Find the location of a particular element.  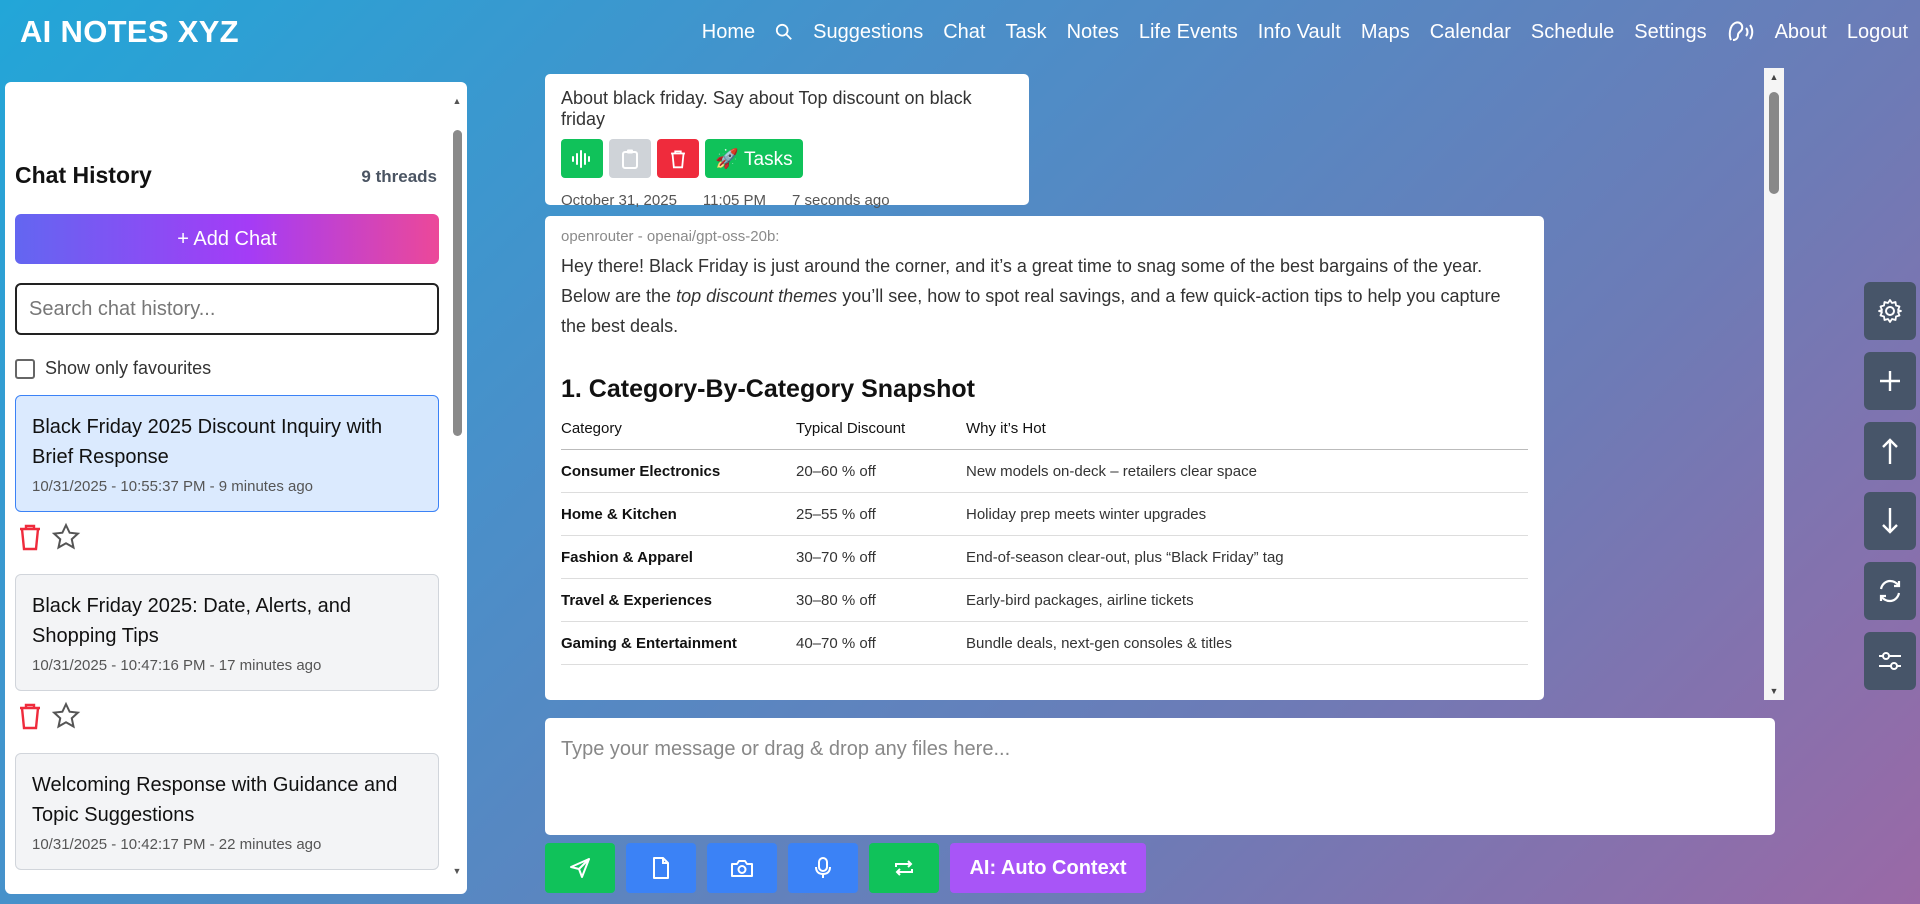

send-icon is located at coordinates (580, 868).